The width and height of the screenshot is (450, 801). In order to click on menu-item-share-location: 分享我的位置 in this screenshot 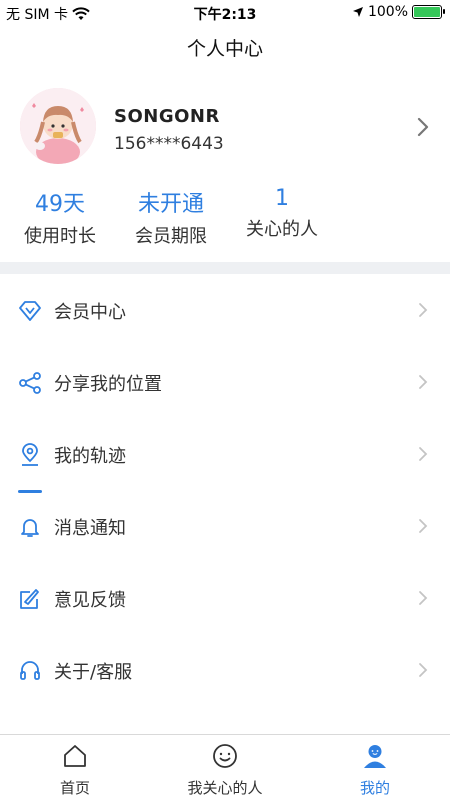, I will do `click(225, 382)`.